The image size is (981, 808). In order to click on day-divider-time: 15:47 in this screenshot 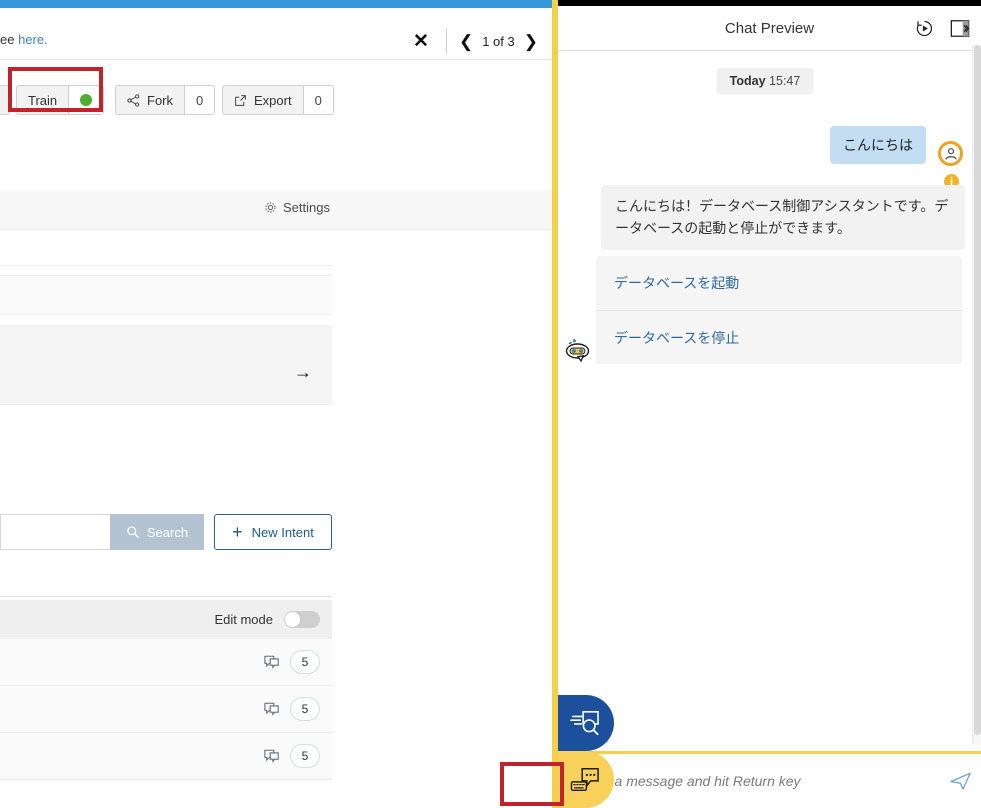, I will do `click(785, 81)`.